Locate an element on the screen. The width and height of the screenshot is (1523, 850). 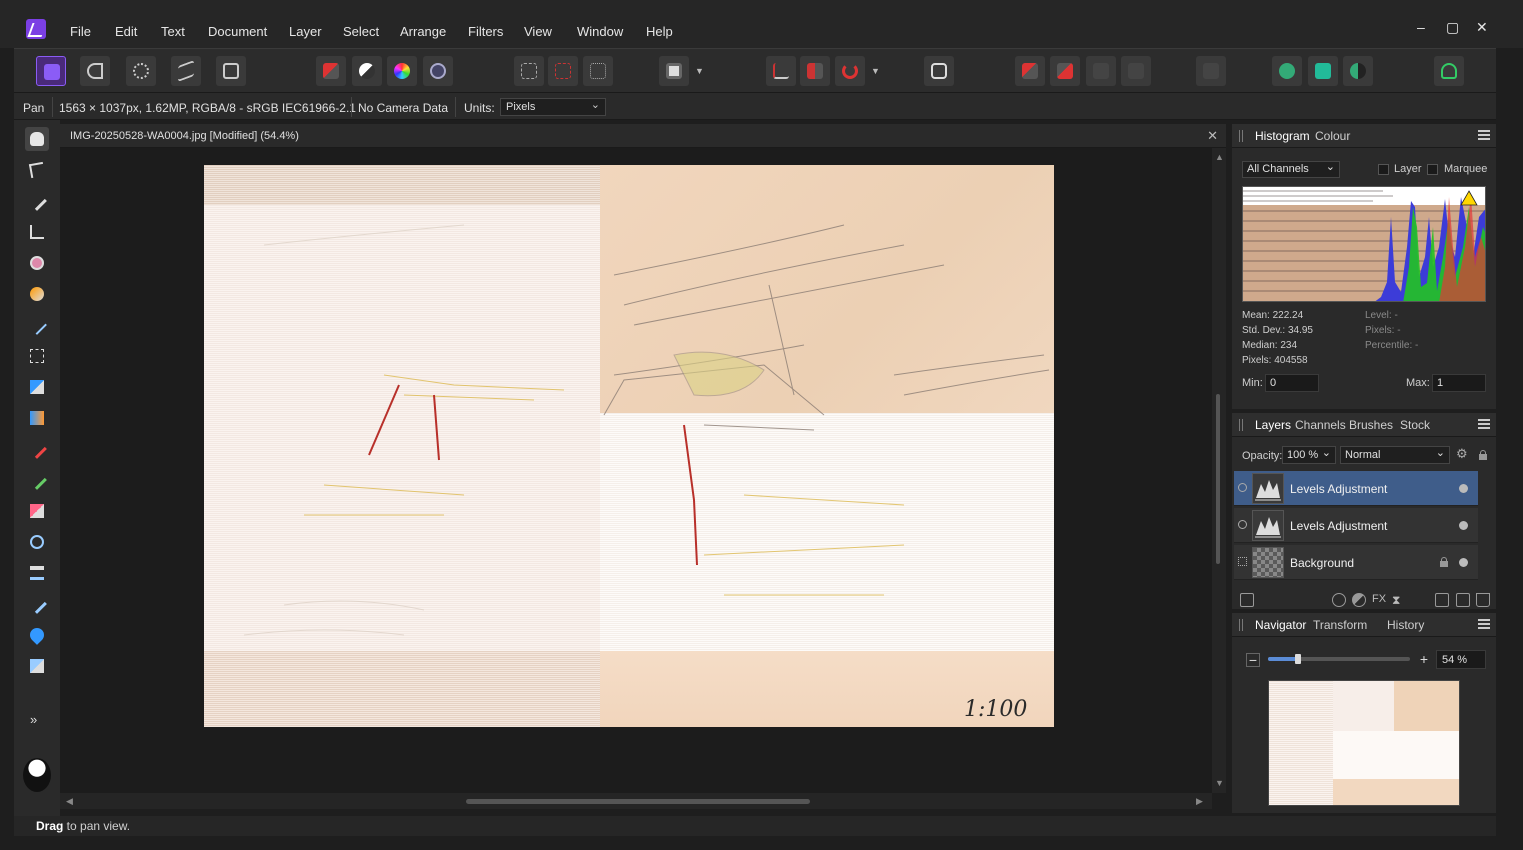
menu-document: Document is located at coordinates (237, 31).